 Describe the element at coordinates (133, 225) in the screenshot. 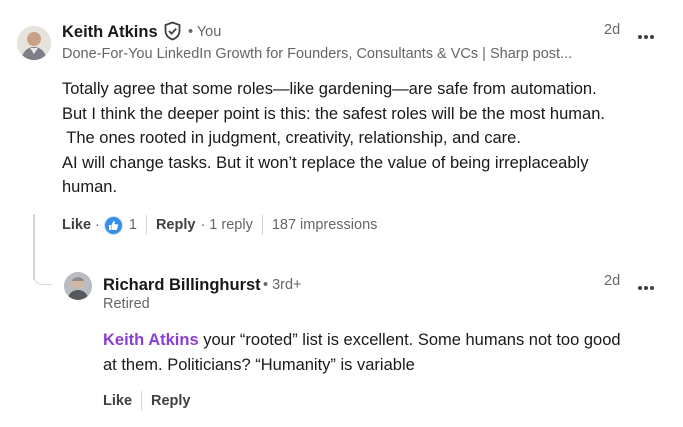

I see `reaction-count: 1` at that location.